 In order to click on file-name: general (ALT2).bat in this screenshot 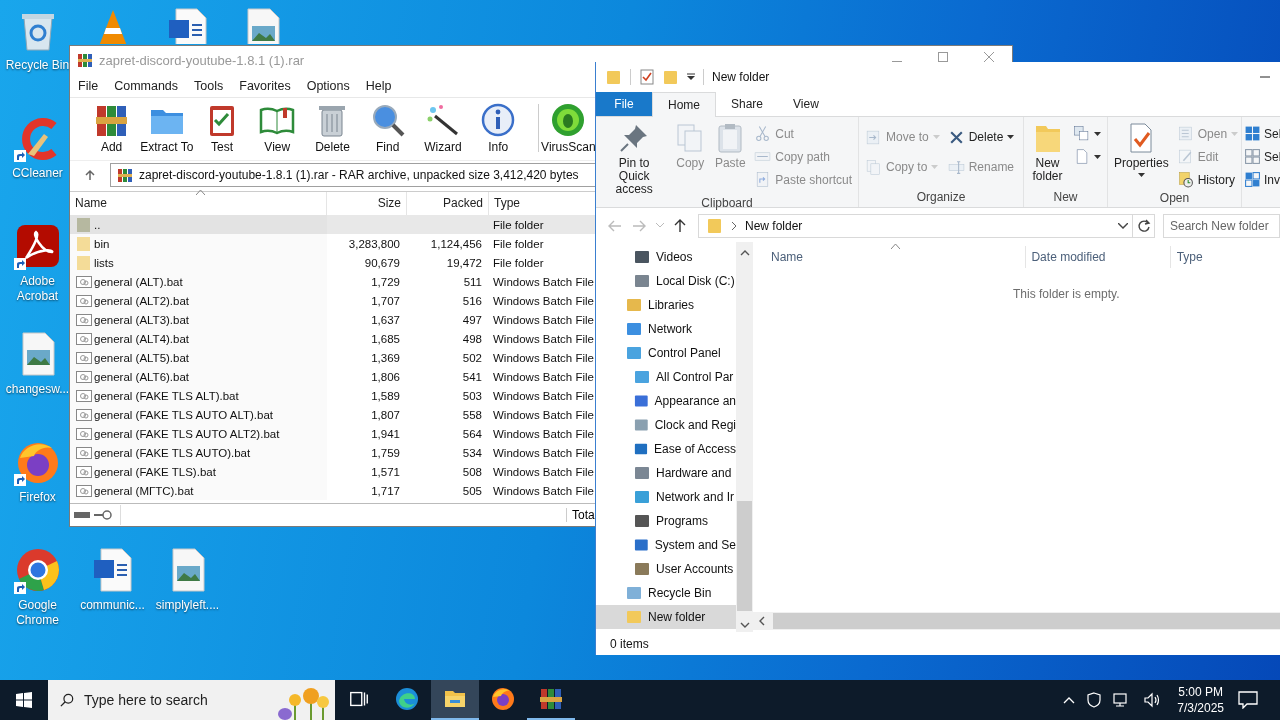, I will do `click(142, 300)`.